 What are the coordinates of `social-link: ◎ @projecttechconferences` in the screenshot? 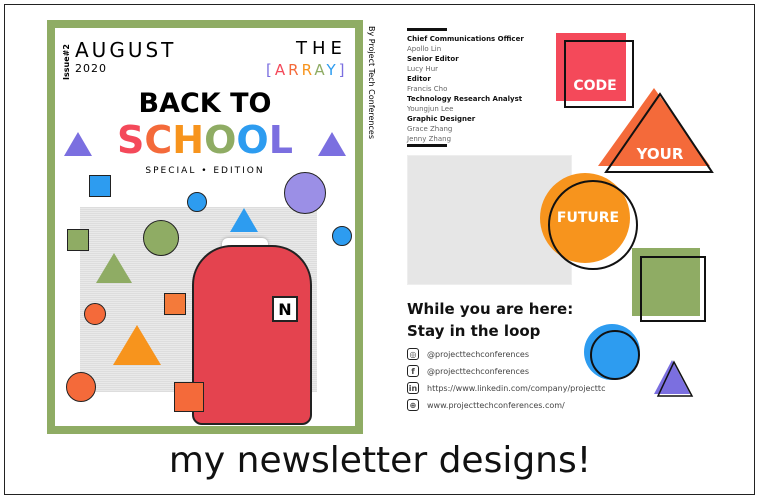 It's located at (468, 354).